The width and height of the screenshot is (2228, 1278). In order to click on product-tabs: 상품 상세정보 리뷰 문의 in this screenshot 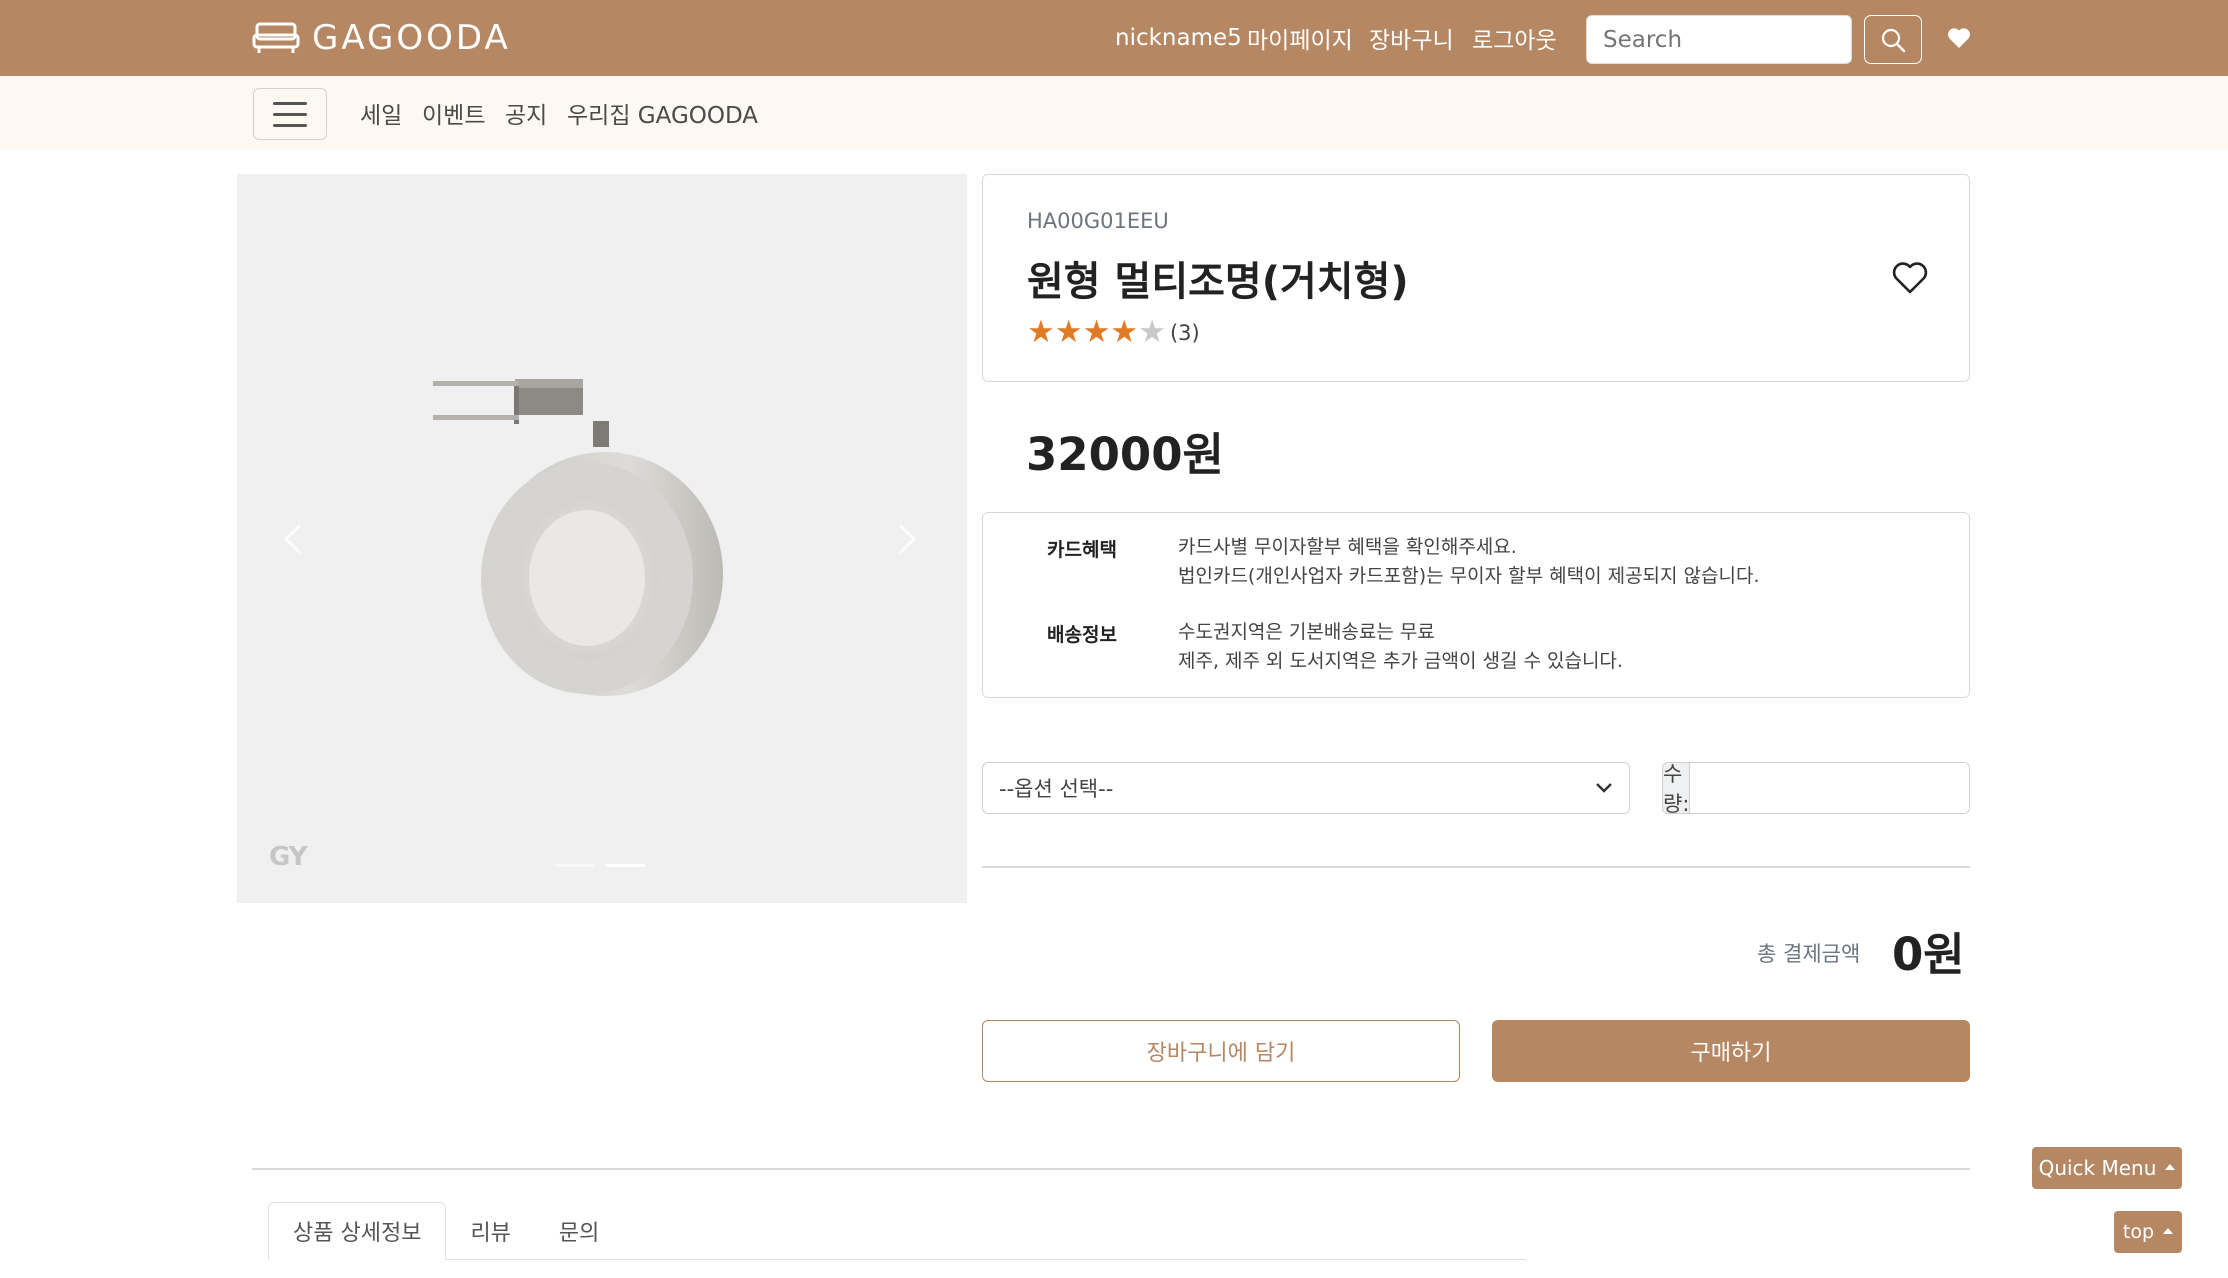, I will do `click(445, 1231)`.